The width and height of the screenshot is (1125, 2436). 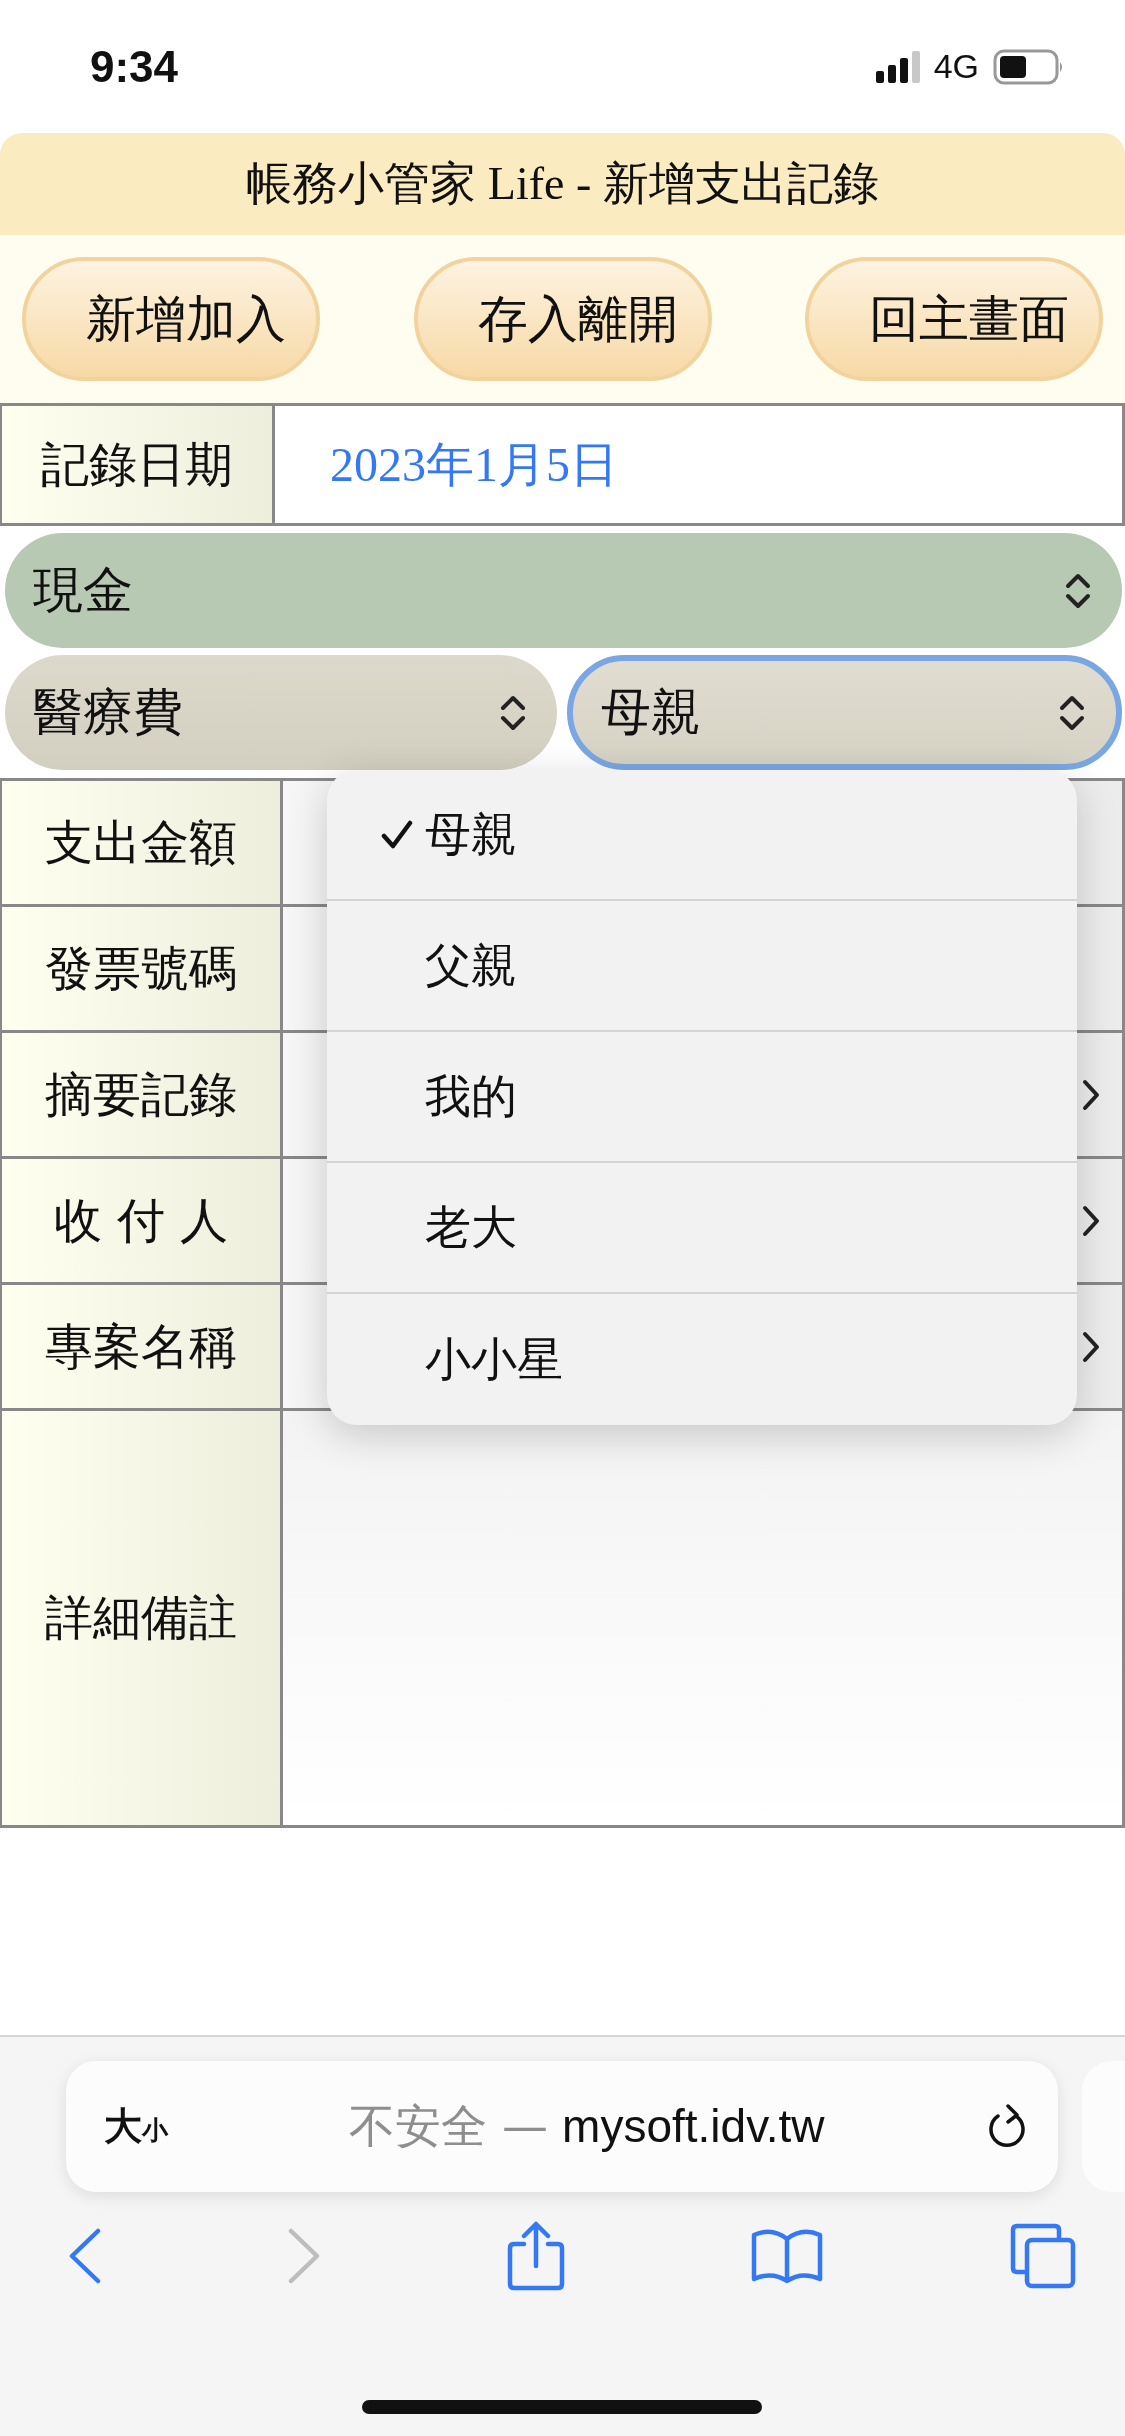 What do you see at coordinates (651, 712) in the screenshot?
I see `select-value: 母親` at bounding box center [651, 712].